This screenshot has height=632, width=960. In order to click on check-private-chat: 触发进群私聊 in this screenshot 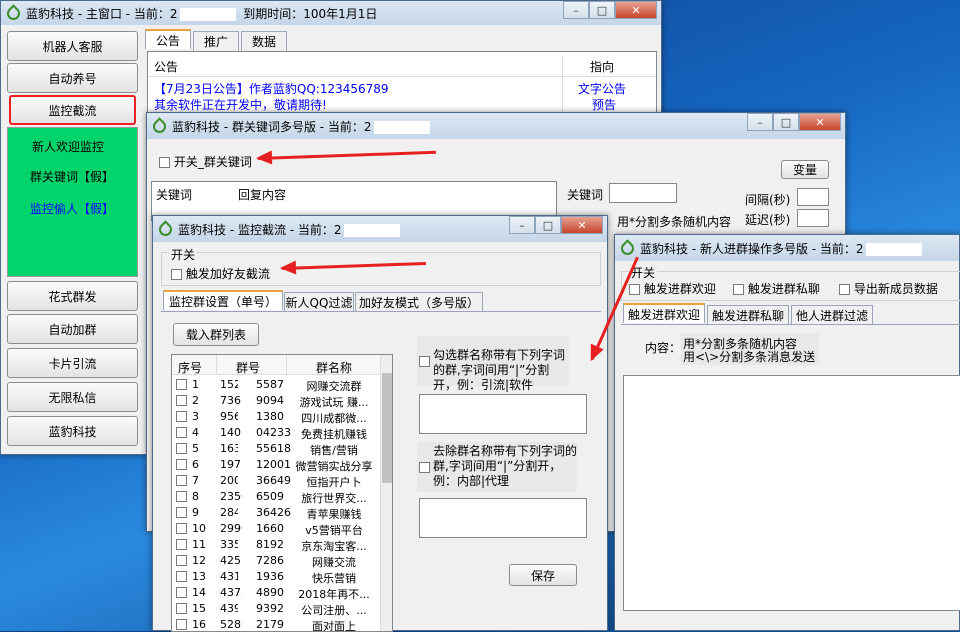, I will do `click(776, 288)`.